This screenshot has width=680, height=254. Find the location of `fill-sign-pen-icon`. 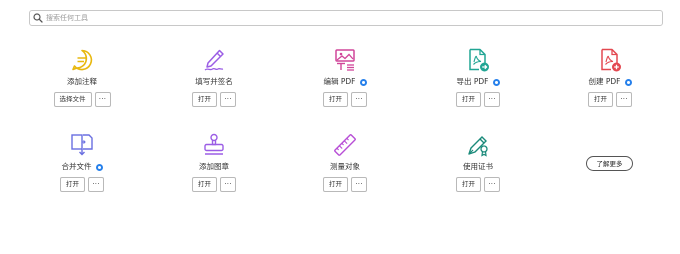

fill-sign-pen-icon is located at coordinates (214, 60).